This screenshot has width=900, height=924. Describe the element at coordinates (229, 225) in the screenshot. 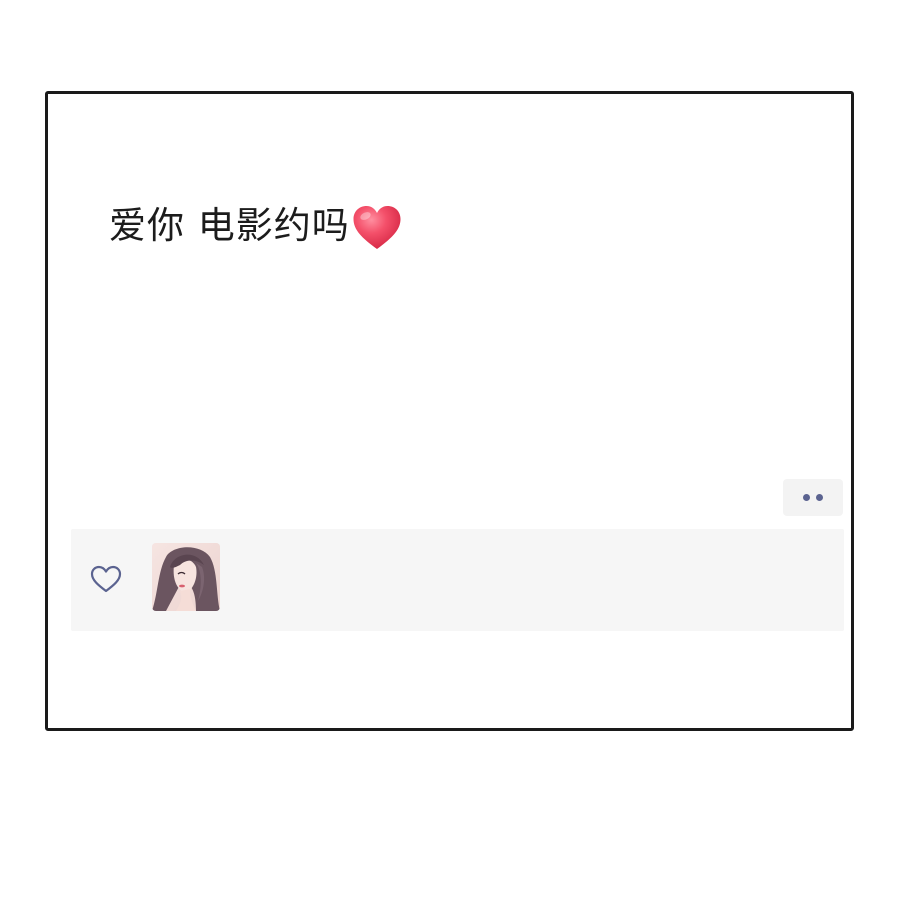

I see `post-text: 爱你 电影约吗` at that location.